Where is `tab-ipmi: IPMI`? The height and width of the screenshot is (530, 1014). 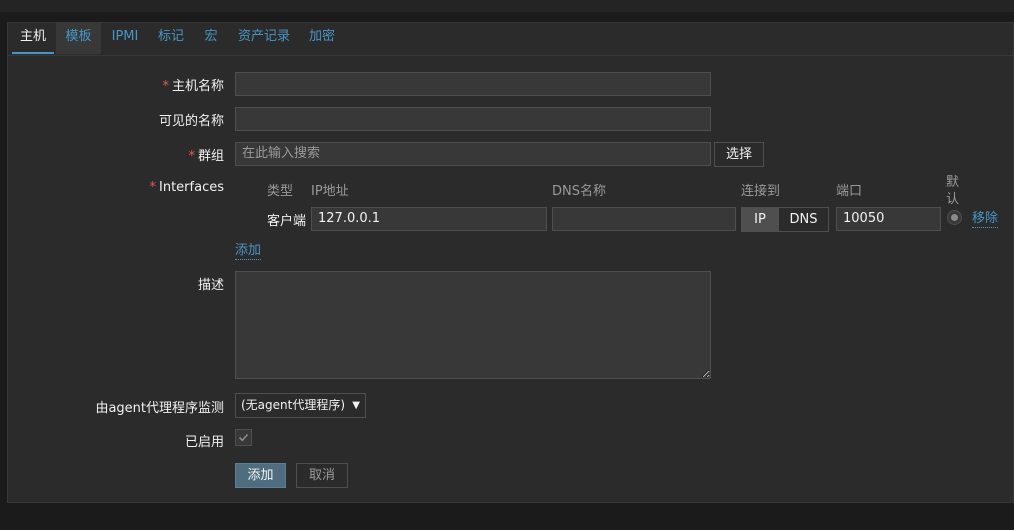 tab-ipmi: IPMI is located at coordinates (125, 38).